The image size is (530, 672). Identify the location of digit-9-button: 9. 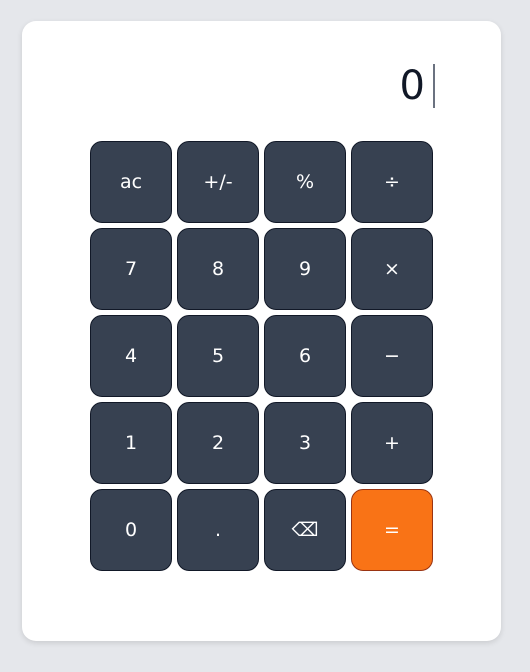
(305, 269).